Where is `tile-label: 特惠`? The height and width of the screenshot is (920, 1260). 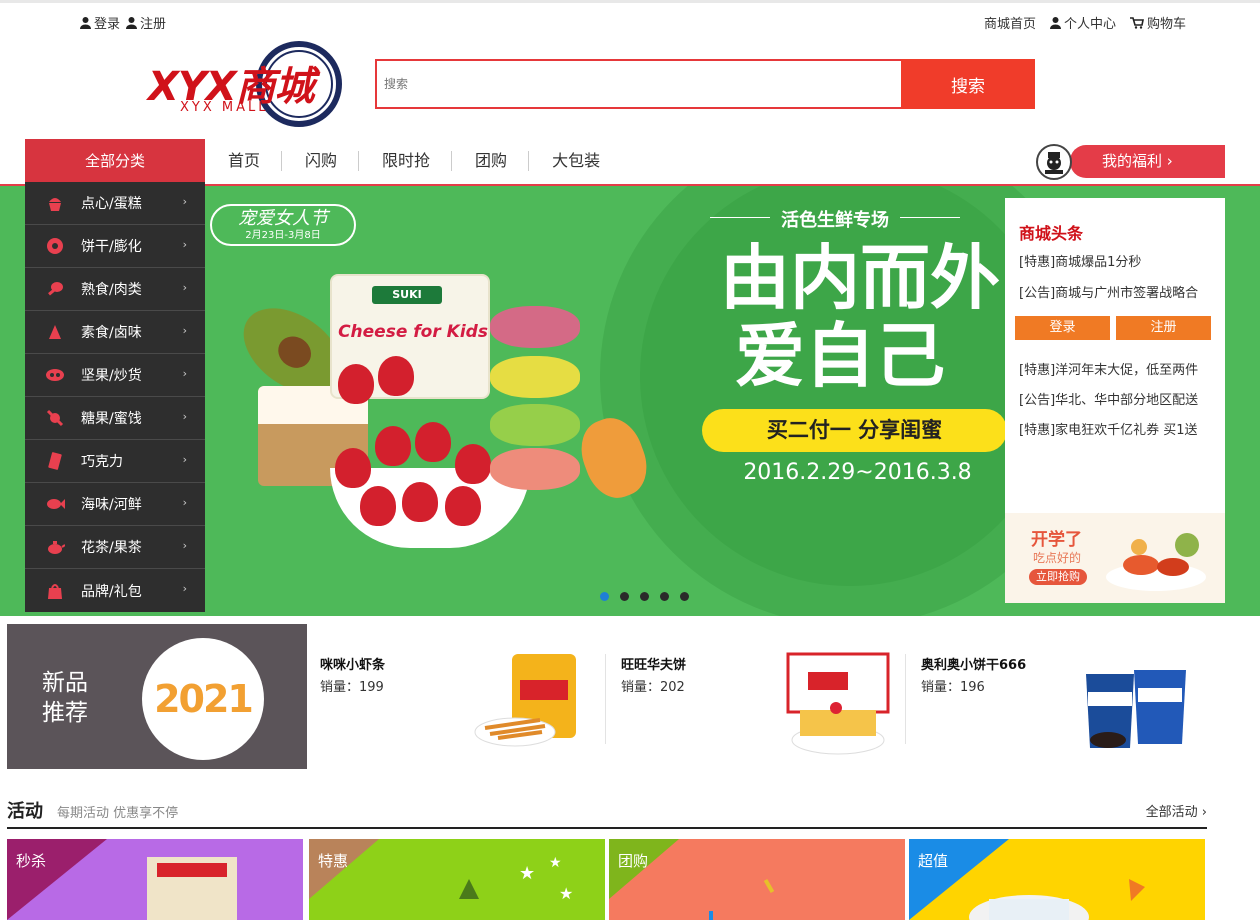 tile-label: 特惠 is located at coordinates (333, 861).